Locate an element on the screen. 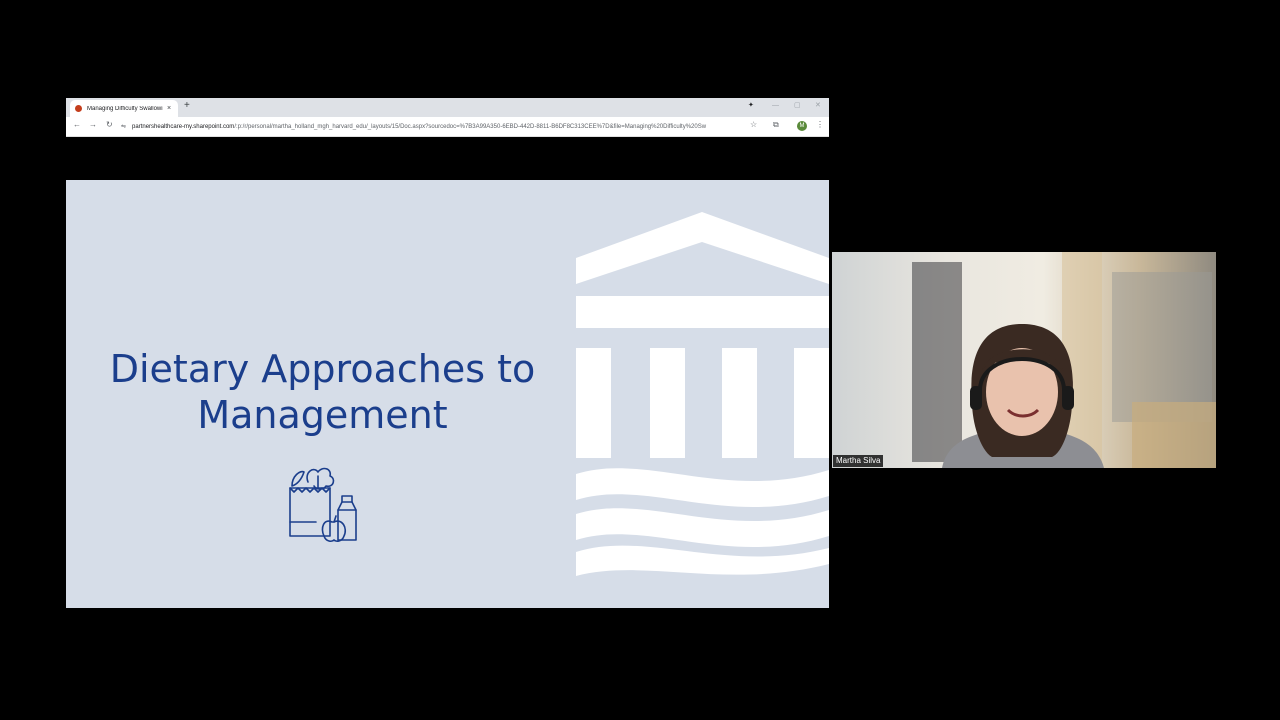 This screenshot has height=720, width=1280. hospital-logo-icon is located at coordinates (702, 394).